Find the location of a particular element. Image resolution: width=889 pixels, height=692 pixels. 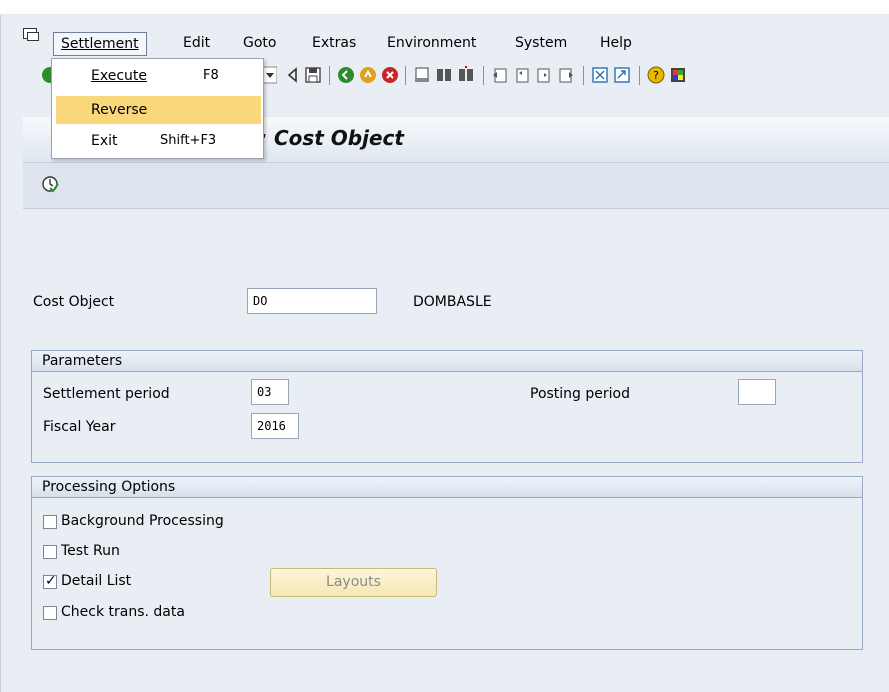

create-session-icon is located at coordinates (600, 75).